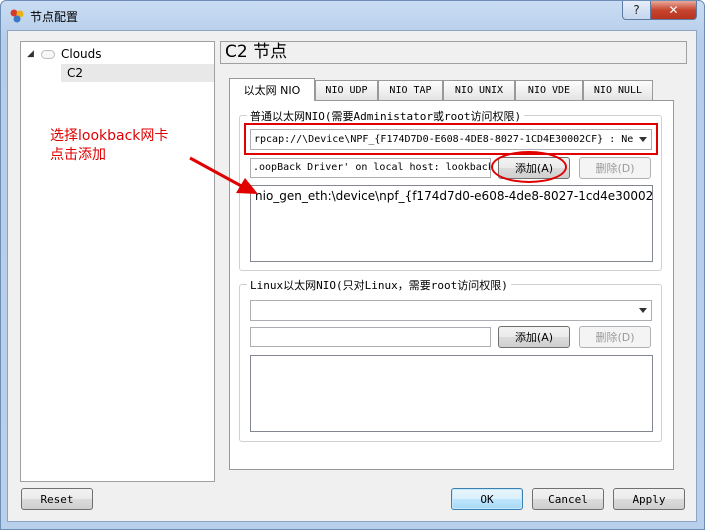  What do you see at coordinates (81, 54) in the screenshot?
I see `tree-item-label: Clouds` at bounding box center [81, 54].